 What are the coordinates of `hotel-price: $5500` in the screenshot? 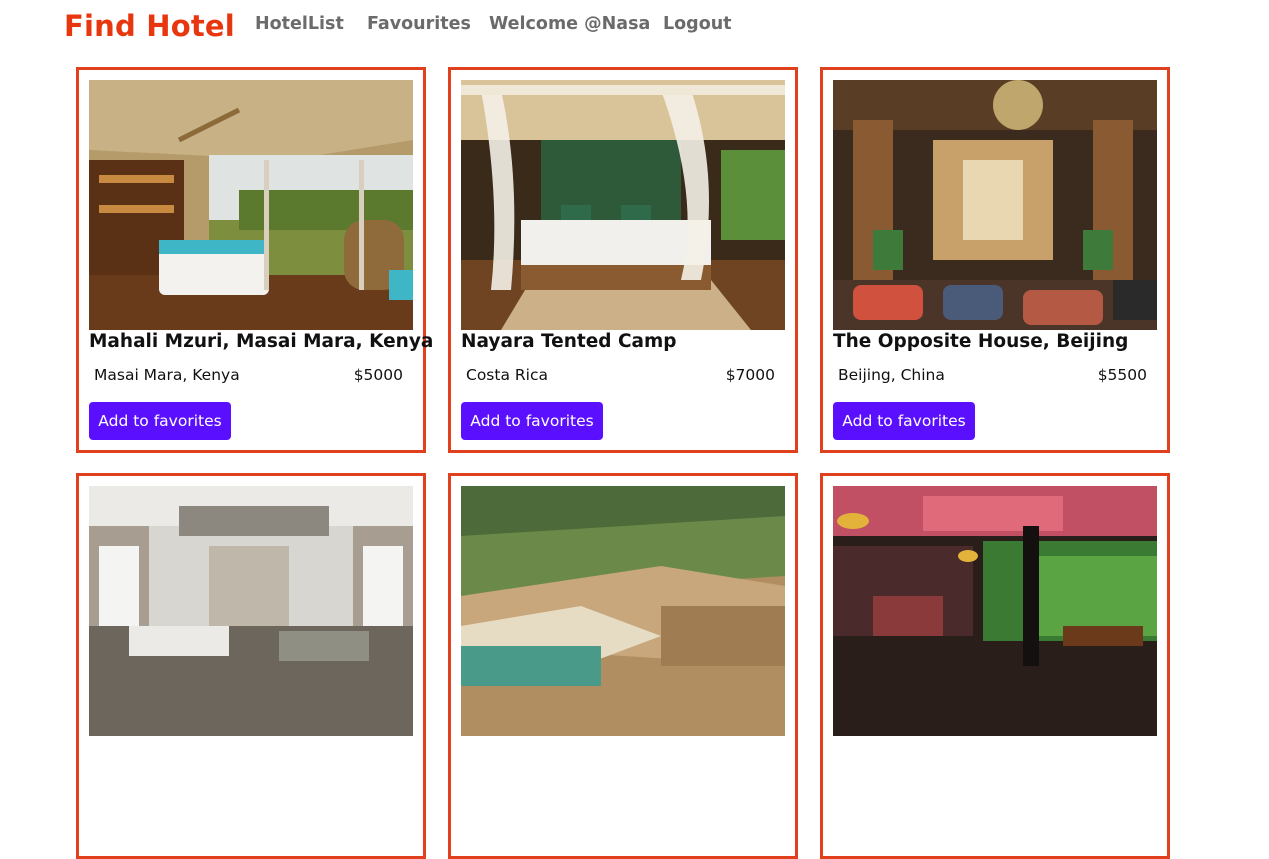 It's located at (1122, 375).